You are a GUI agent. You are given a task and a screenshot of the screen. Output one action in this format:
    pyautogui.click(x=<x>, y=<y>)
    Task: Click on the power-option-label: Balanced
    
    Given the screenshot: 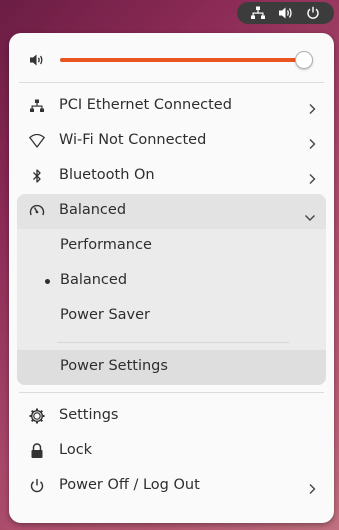 What is the action you would take?
    pyautogui.click(x=94, y=280)
    